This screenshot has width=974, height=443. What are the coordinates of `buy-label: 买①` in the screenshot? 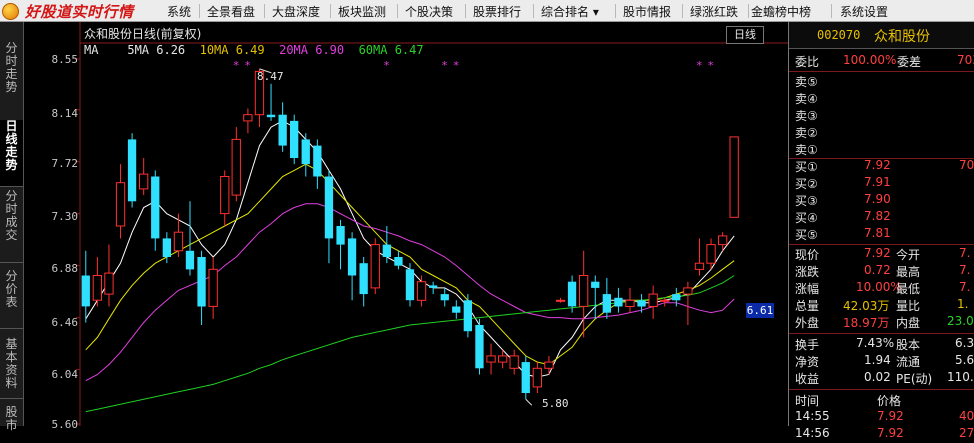 It's located at (806, 167).